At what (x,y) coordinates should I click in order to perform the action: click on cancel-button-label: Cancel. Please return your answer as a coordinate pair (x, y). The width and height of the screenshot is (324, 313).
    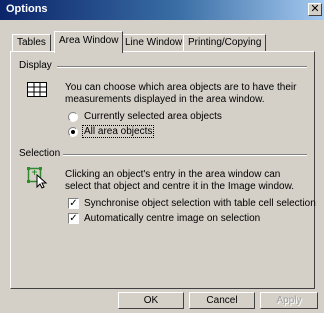
    Looking at the image, I should click on (222, 300).